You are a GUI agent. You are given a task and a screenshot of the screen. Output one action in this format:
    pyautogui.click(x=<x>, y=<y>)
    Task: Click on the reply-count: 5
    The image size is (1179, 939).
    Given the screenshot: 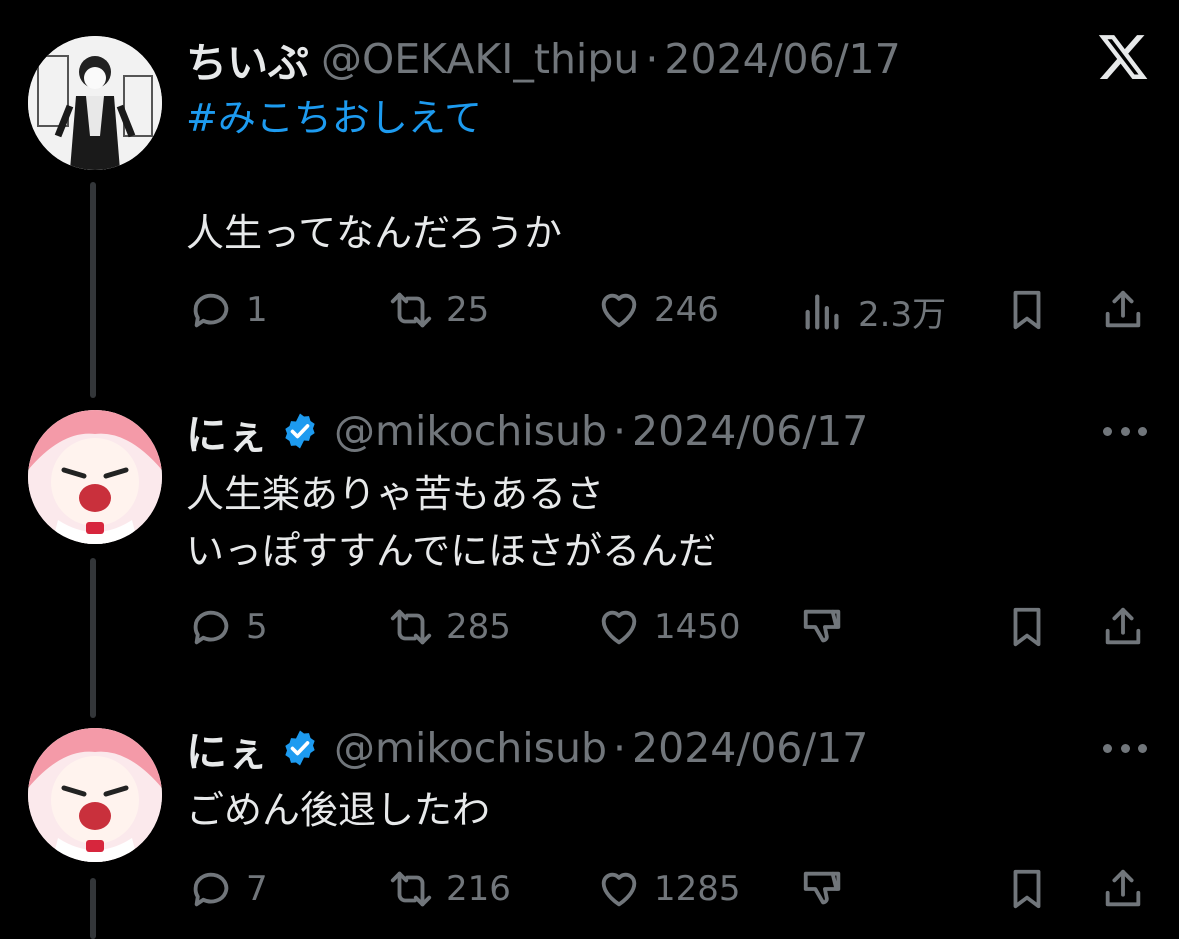 What is the action you would take?
    pyautogui.click(x=257, y=627)
    